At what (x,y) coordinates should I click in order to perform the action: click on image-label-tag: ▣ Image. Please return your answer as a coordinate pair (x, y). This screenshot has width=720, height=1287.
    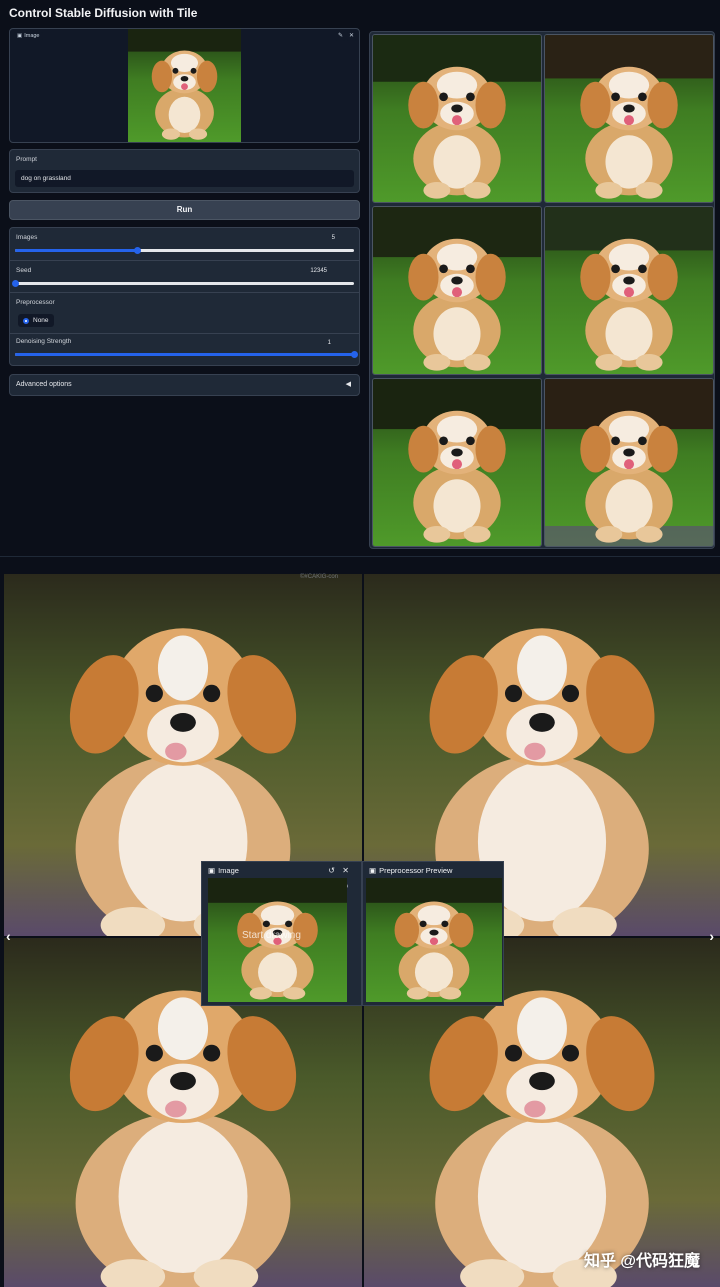
    Looking at the image, I should click on (28, 36).